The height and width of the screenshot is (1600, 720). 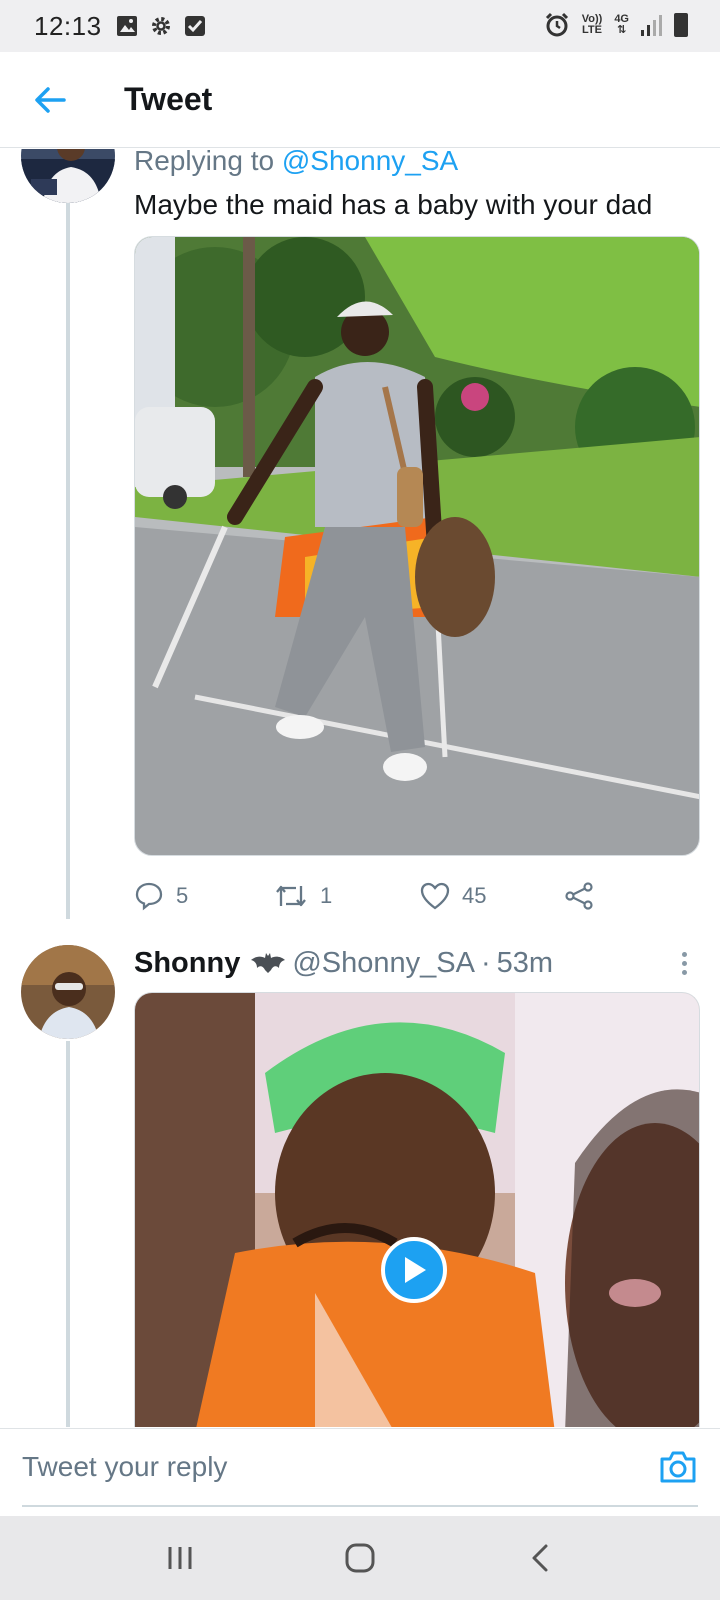 I want to click on status-left-icons, so click(x=161, y=26).